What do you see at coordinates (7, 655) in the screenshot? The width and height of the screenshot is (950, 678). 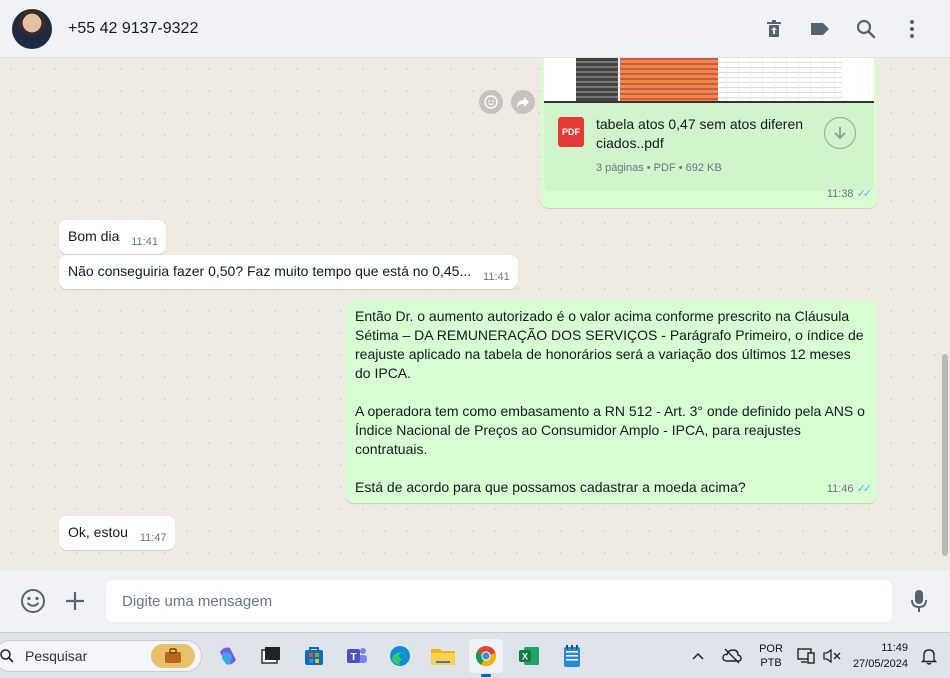 I see `taskbar-search-icon` at bounding box center [7, 655].